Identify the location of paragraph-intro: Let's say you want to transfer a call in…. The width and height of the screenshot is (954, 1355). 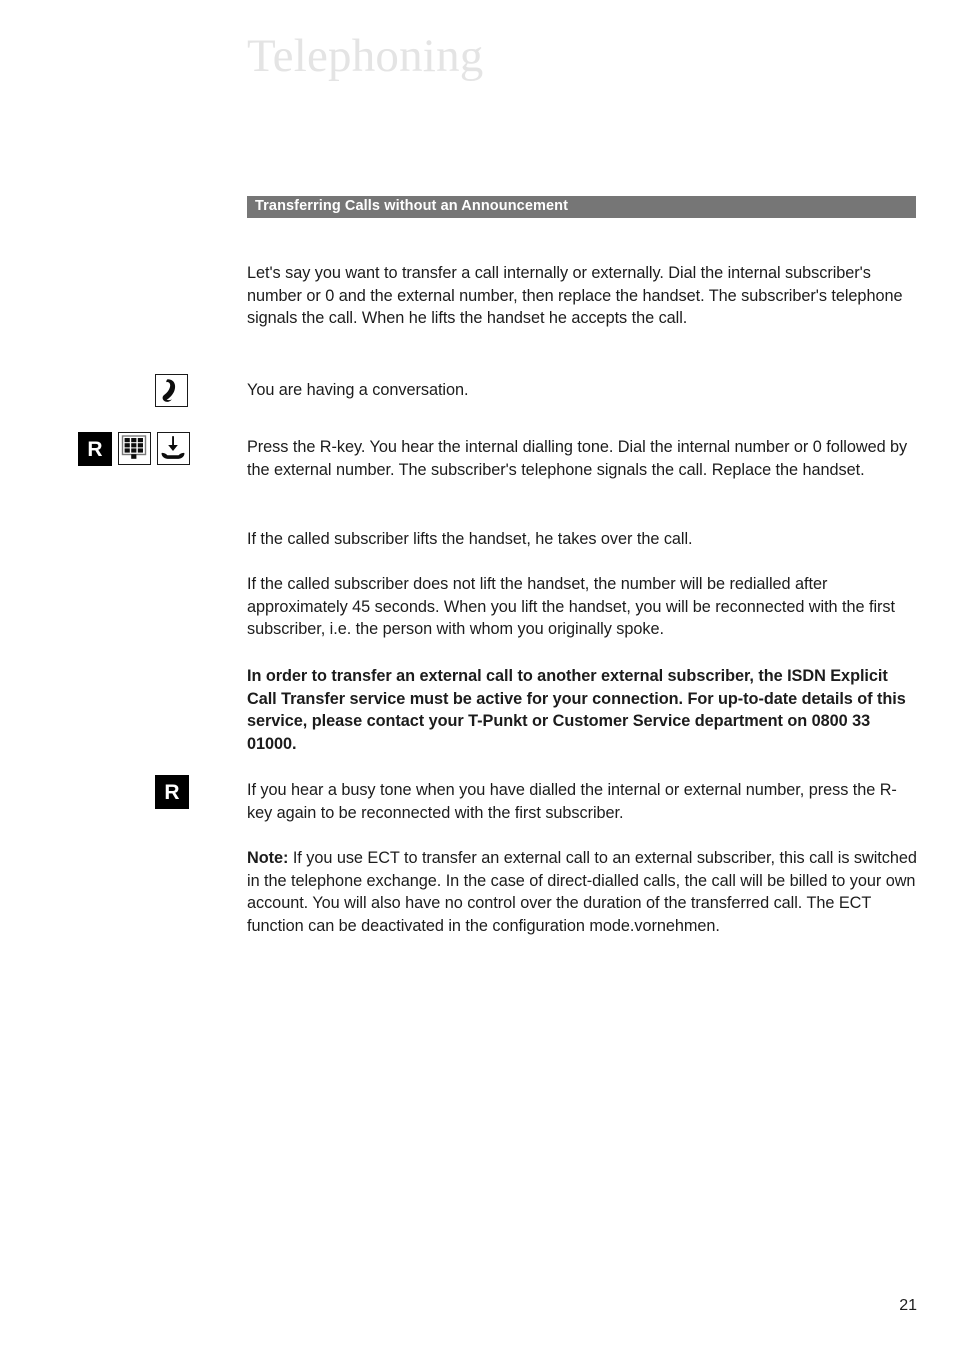
(575, 296).